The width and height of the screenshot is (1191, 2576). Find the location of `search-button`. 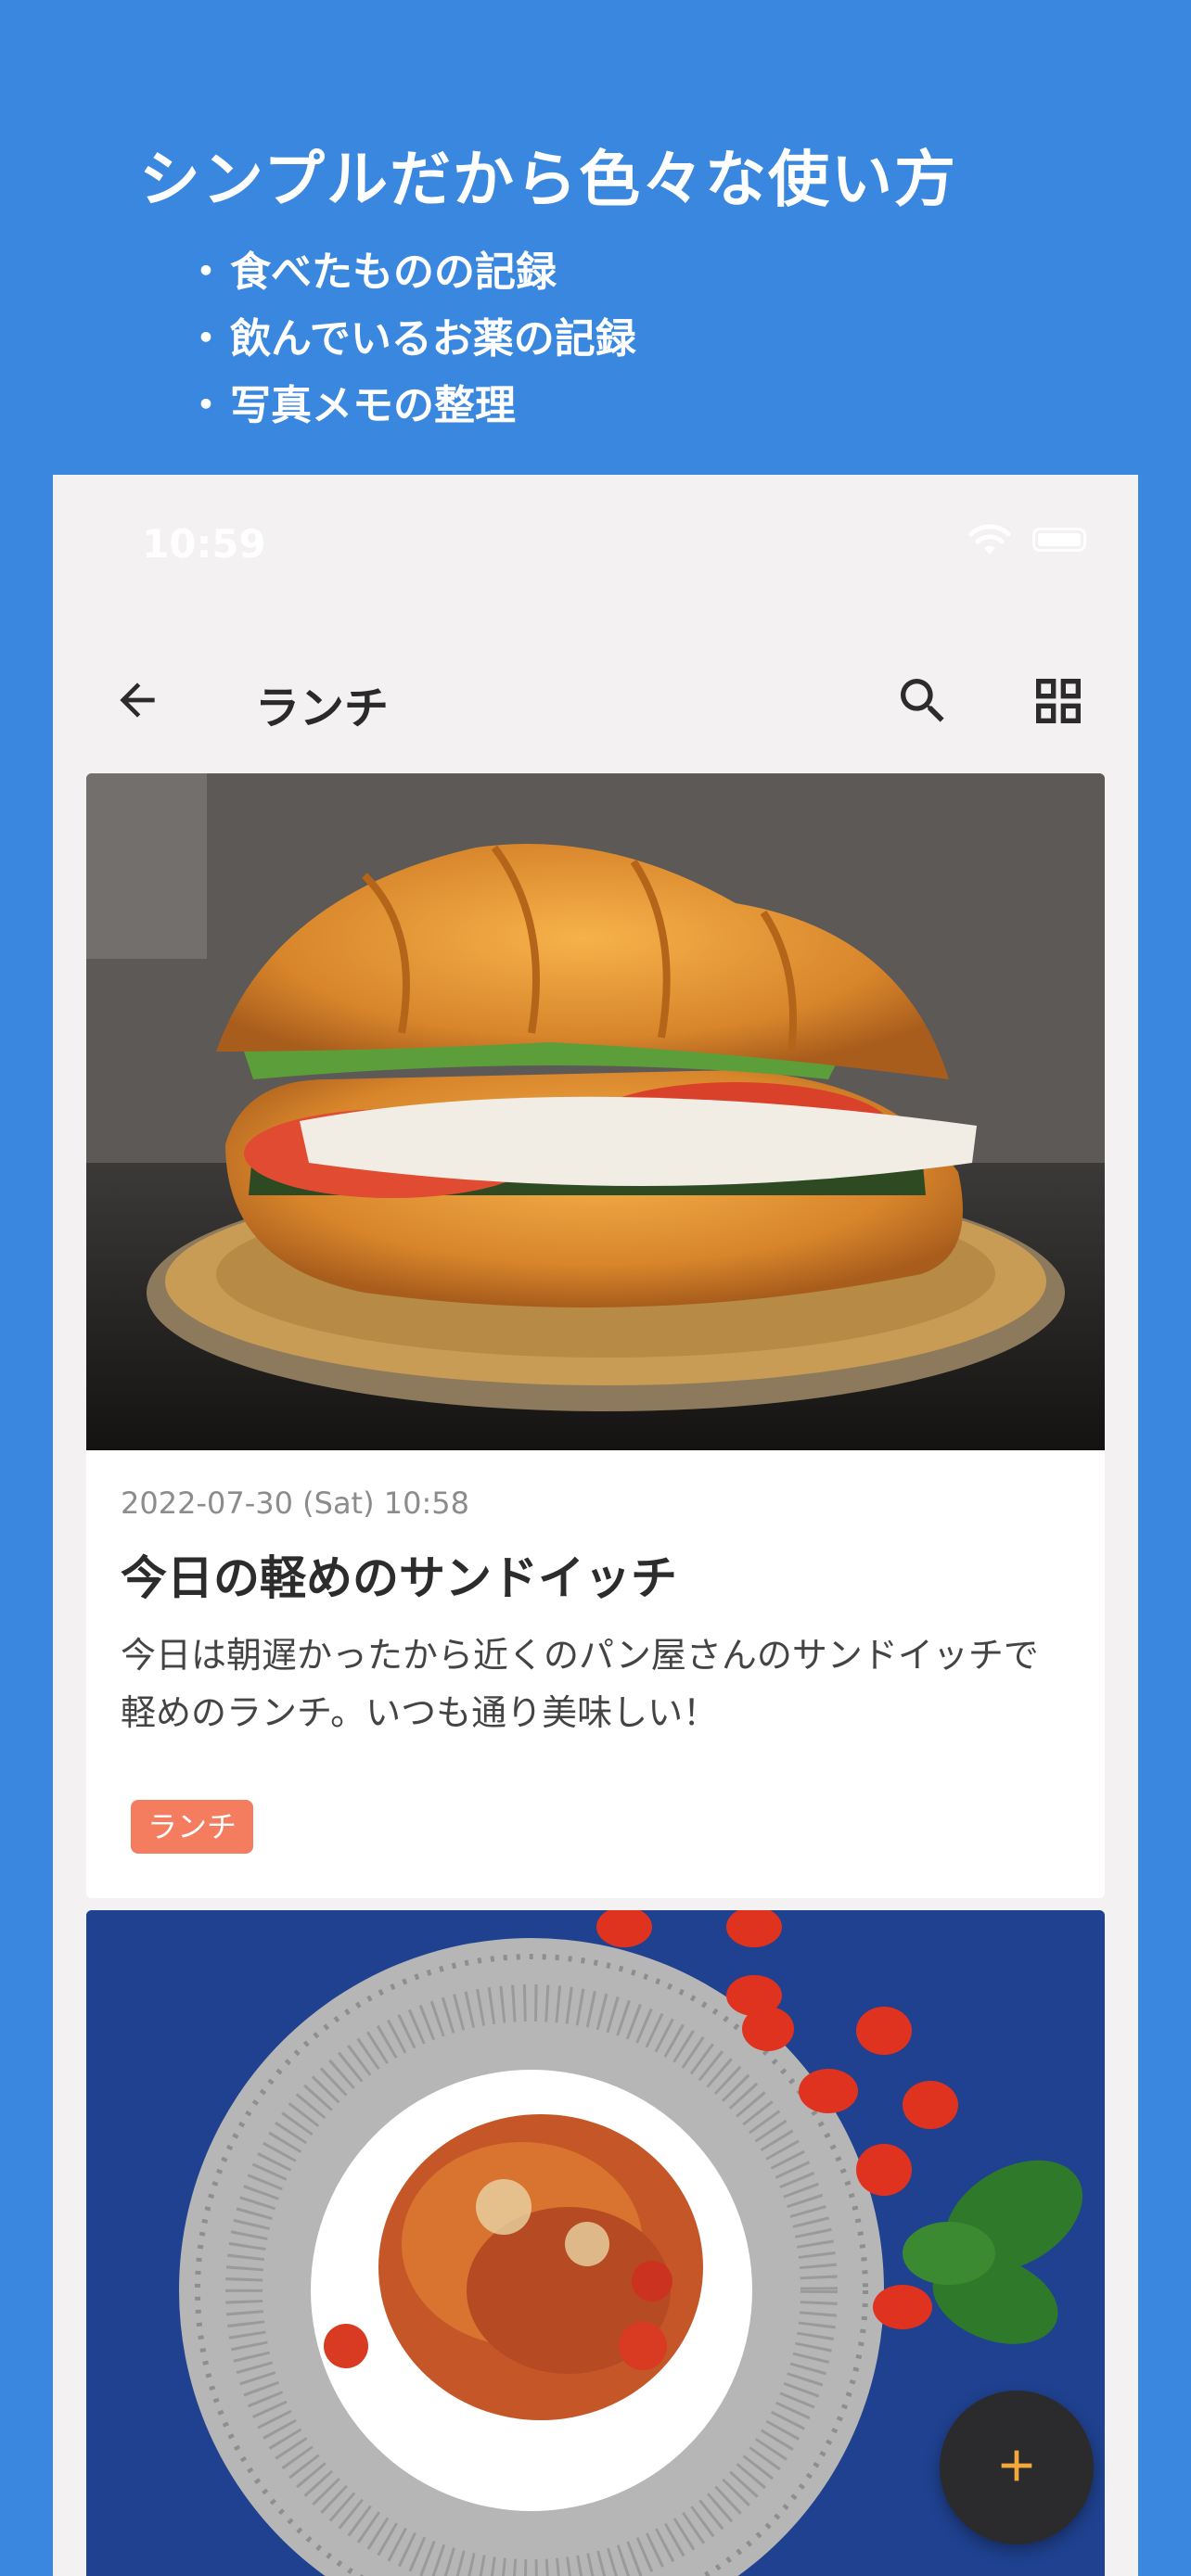

search-button is located at coordinates (923, 703).